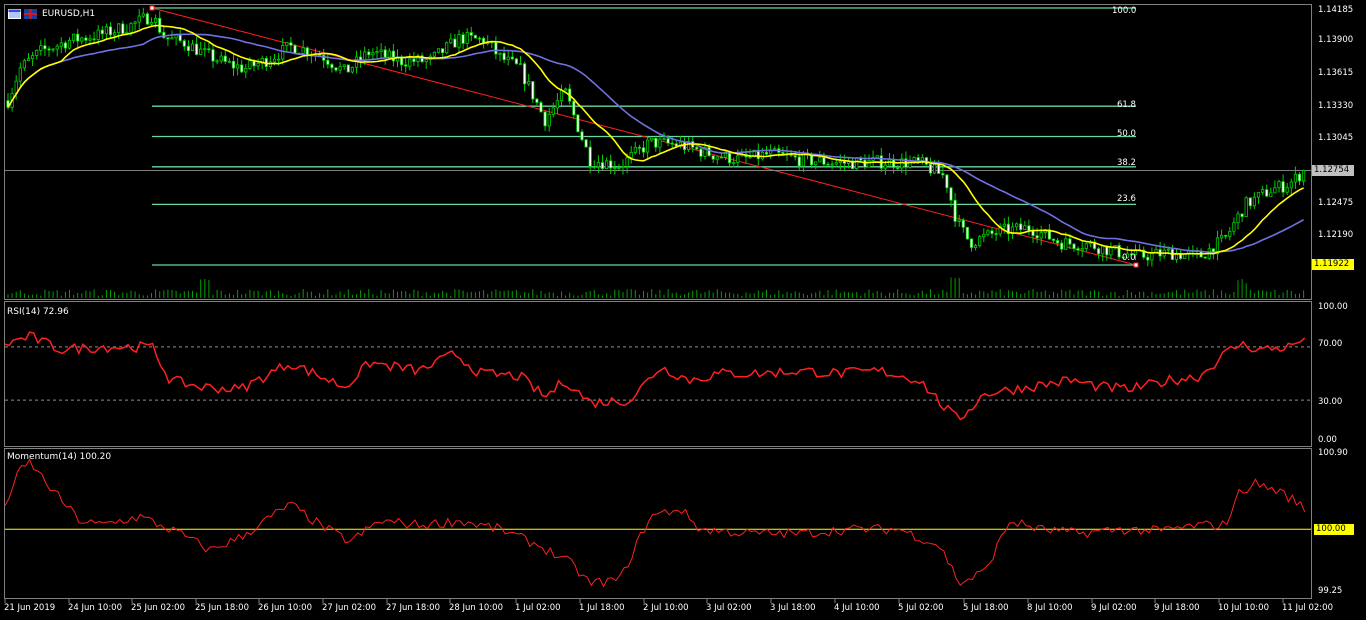 Image resolution: width=1366 pixels, height=620 pixels. What do you see at coordinates (602, 608) in the screenshot?
I see `time-tick-label: 1 Jul 18:00` at bounding box center [602, 608].